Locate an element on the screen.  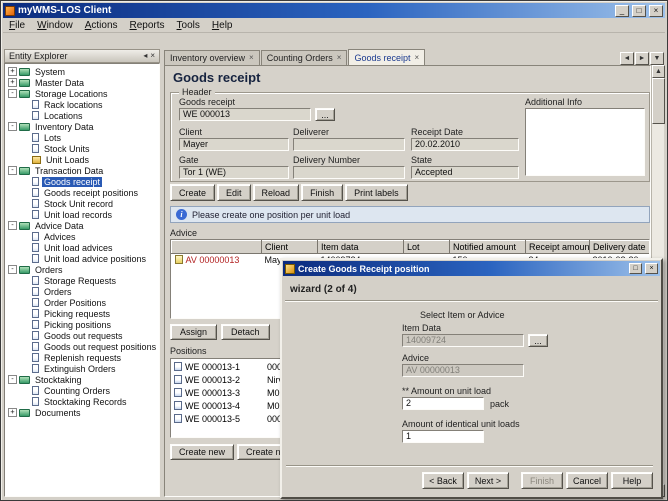
dialog-close-icon is located at coordinates (651, 268).